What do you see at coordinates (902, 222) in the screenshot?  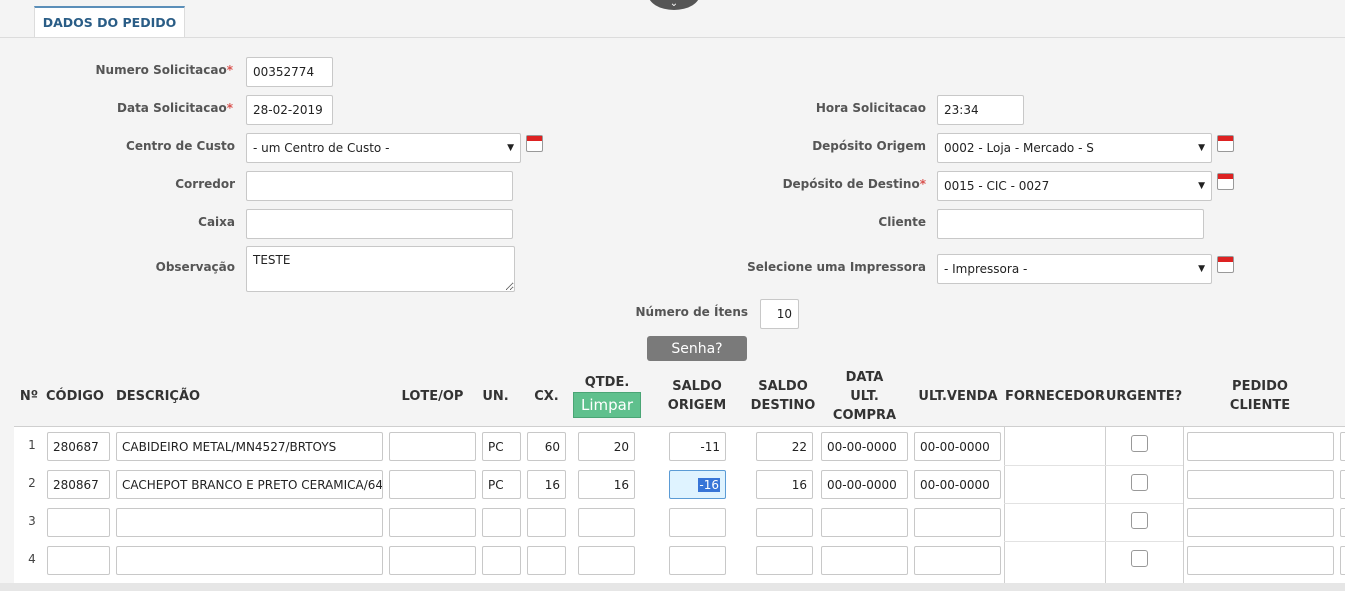 I see `label-cliente: Cliente` at bounding box center [902, 222].